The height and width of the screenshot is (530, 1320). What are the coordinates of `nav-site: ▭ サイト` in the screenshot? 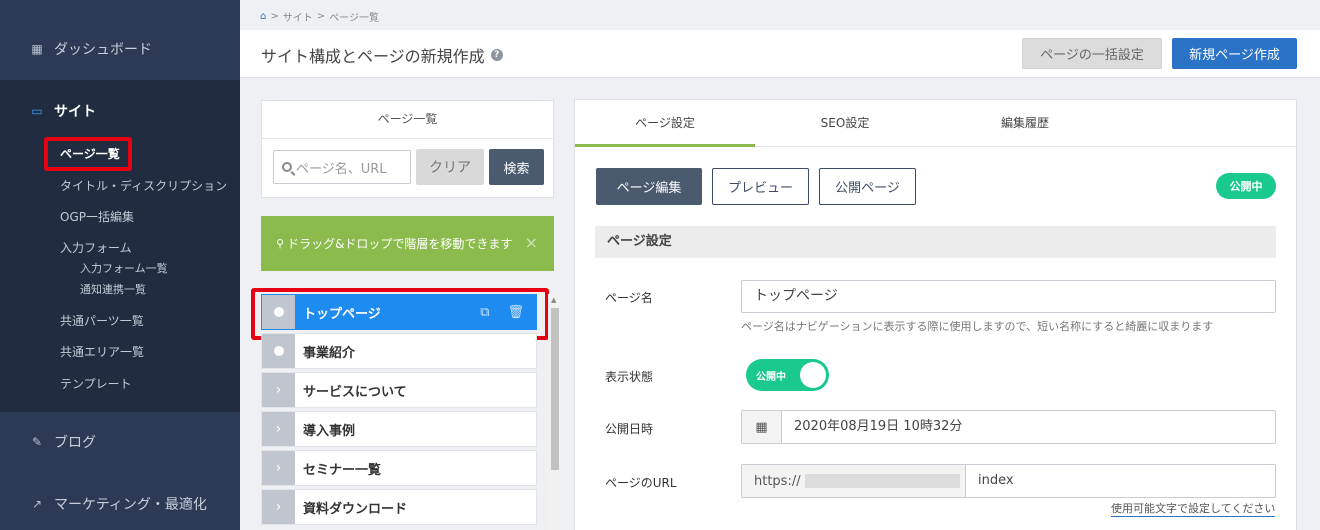 It's located at (48, 111).